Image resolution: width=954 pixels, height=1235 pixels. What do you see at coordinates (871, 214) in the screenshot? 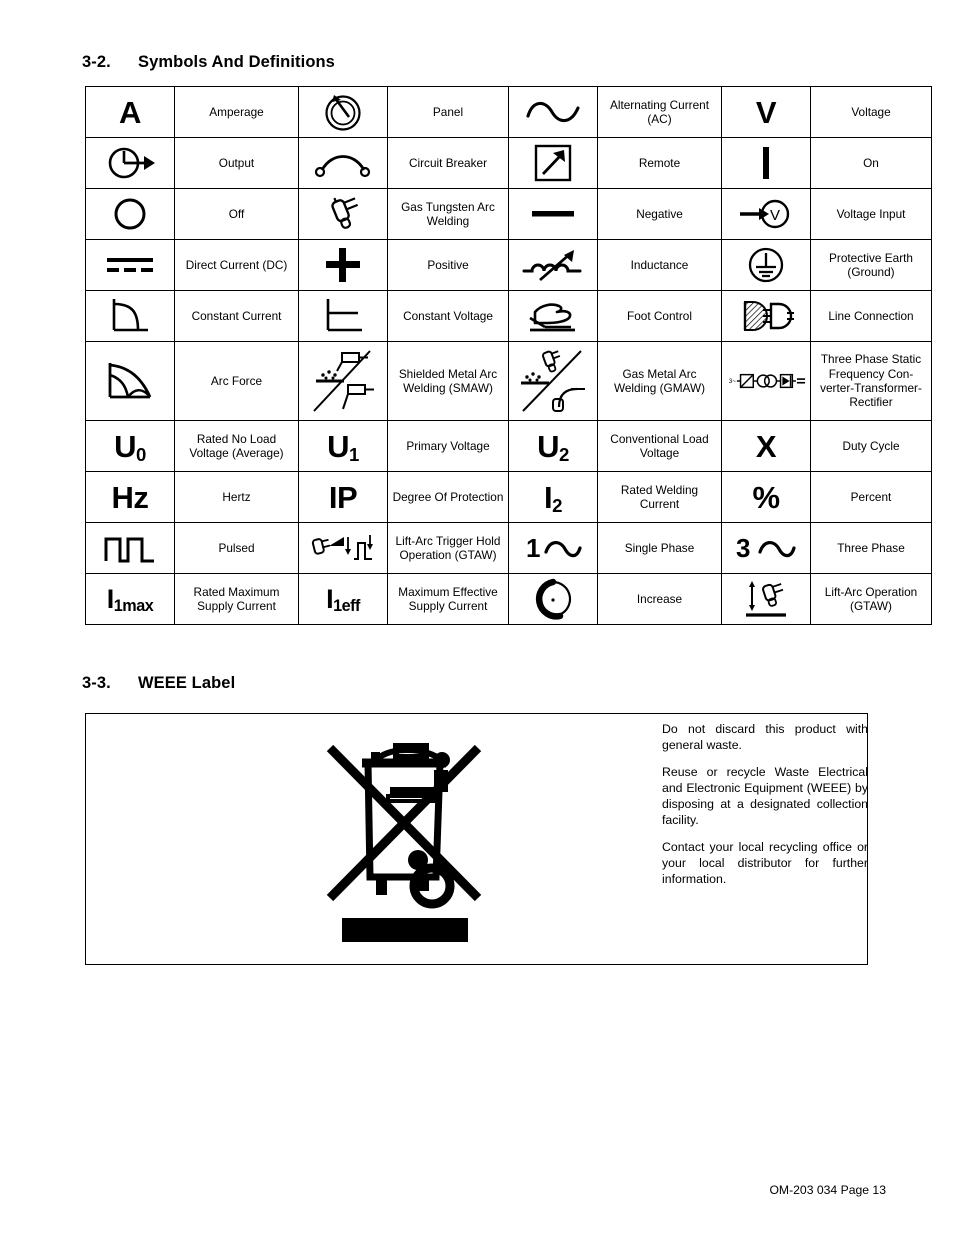
I see `cell-label-voltage-input: Voltage Input` at bounding box center [871, 214].